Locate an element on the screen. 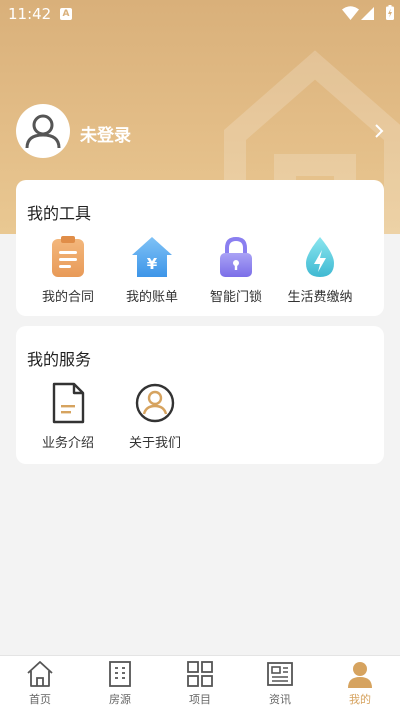 The width and height of the screenshot is (400, 711). profile-icon is located at coordinates (360, 675).